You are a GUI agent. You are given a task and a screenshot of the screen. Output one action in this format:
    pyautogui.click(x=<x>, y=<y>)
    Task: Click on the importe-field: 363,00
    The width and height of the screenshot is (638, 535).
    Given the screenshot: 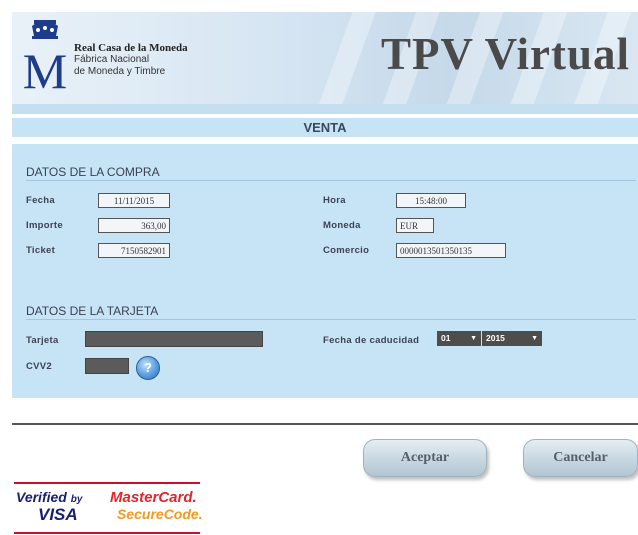 What is the action you would take?
    pyautogui.click(x=134, y=225)
    